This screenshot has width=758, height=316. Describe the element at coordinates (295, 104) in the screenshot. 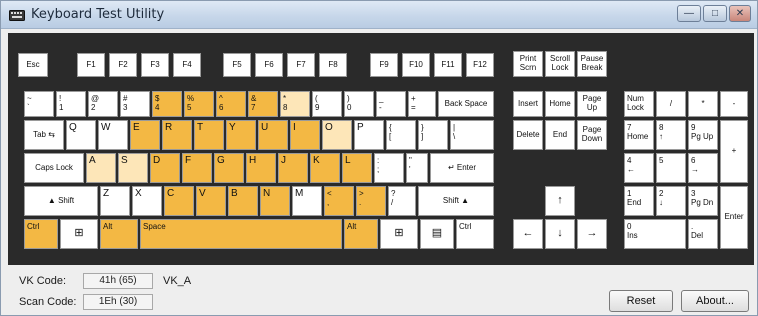

I see `key-8: * 8` at that location.